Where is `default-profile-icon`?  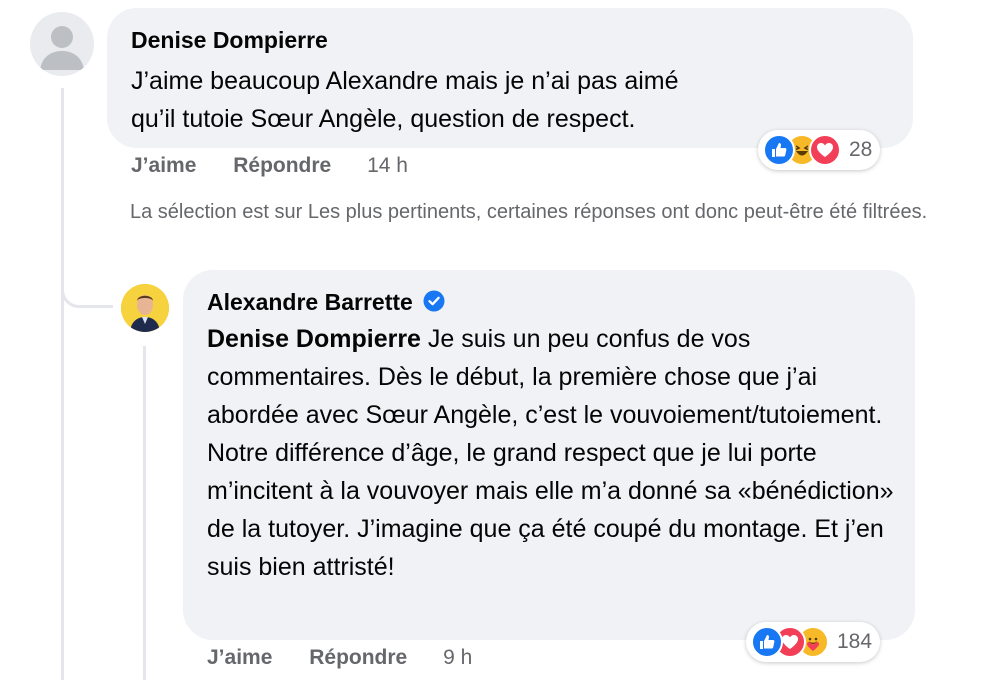 default-profile-icon is located at coordinates (62, 48).